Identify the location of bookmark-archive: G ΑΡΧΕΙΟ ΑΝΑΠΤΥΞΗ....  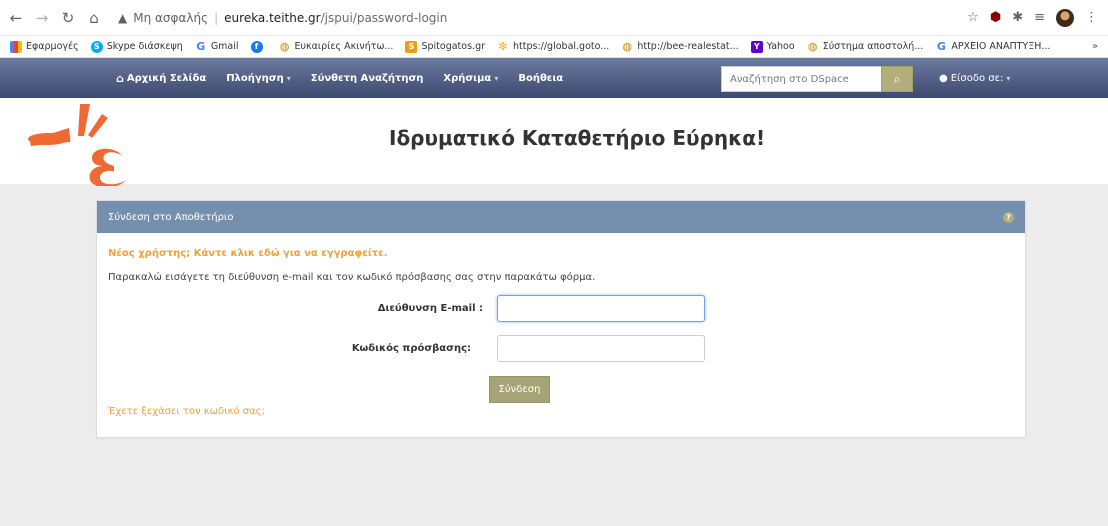
(993, 46).